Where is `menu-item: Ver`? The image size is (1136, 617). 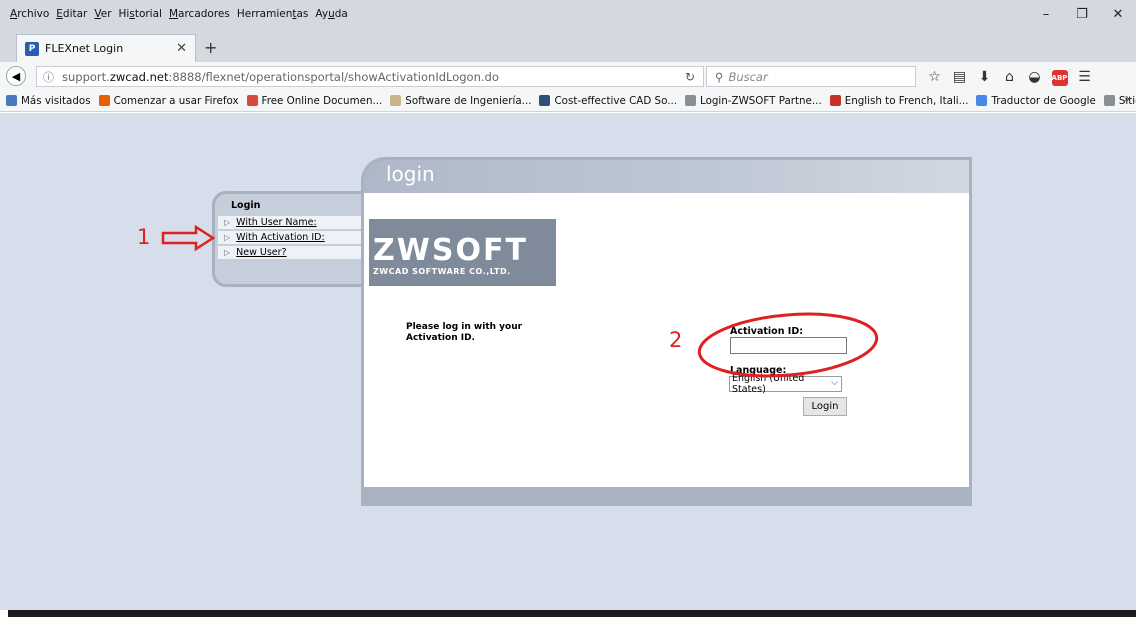
menu-item: Ver is located at coordinates (102, 14).